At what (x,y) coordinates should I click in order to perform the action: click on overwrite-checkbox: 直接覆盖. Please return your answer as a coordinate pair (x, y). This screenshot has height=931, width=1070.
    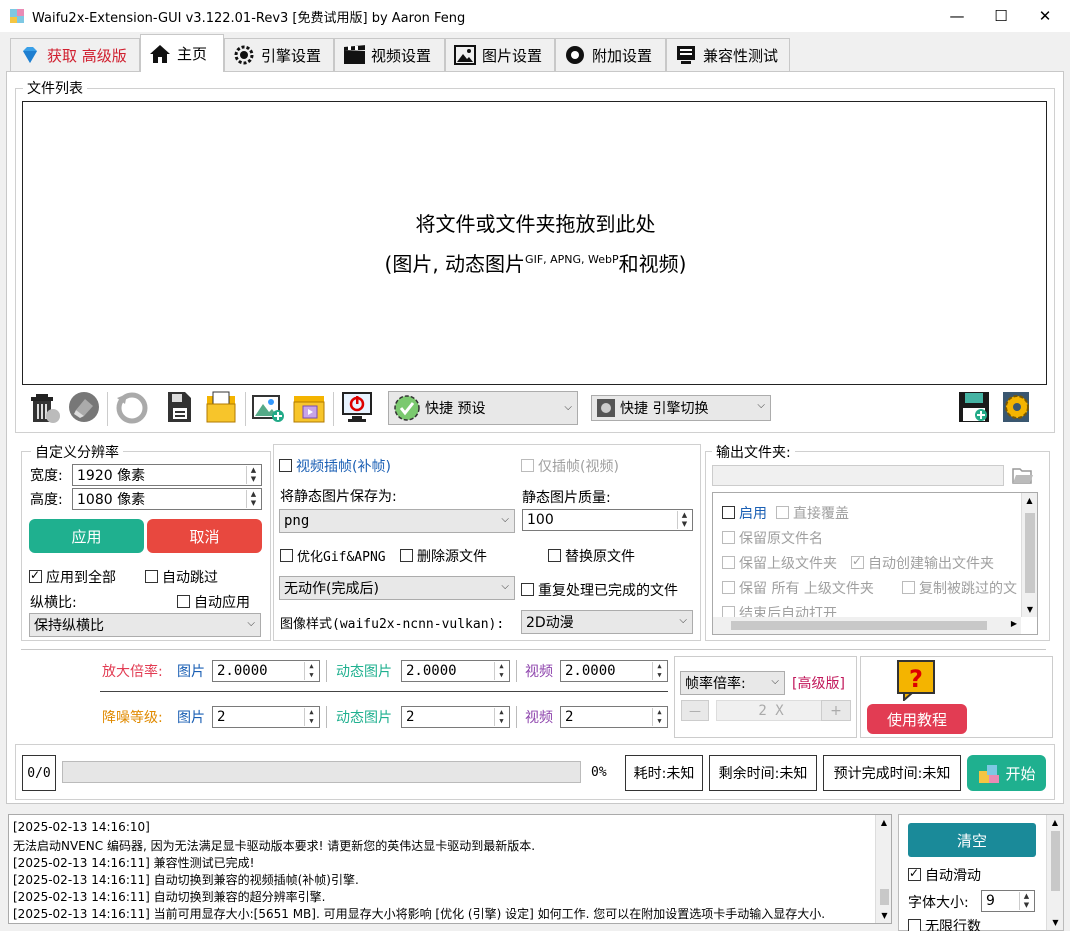
    Looking at the image, I should click on (812, 513).